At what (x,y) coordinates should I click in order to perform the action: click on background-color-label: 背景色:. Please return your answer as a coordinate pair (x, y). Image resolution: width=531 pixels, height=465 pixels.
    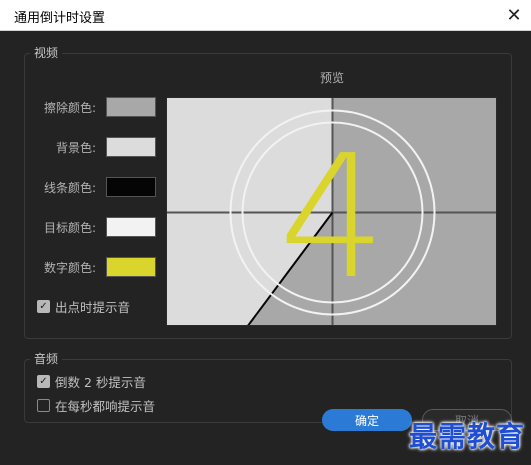
    Looking at the image, I should click on (75, 147).